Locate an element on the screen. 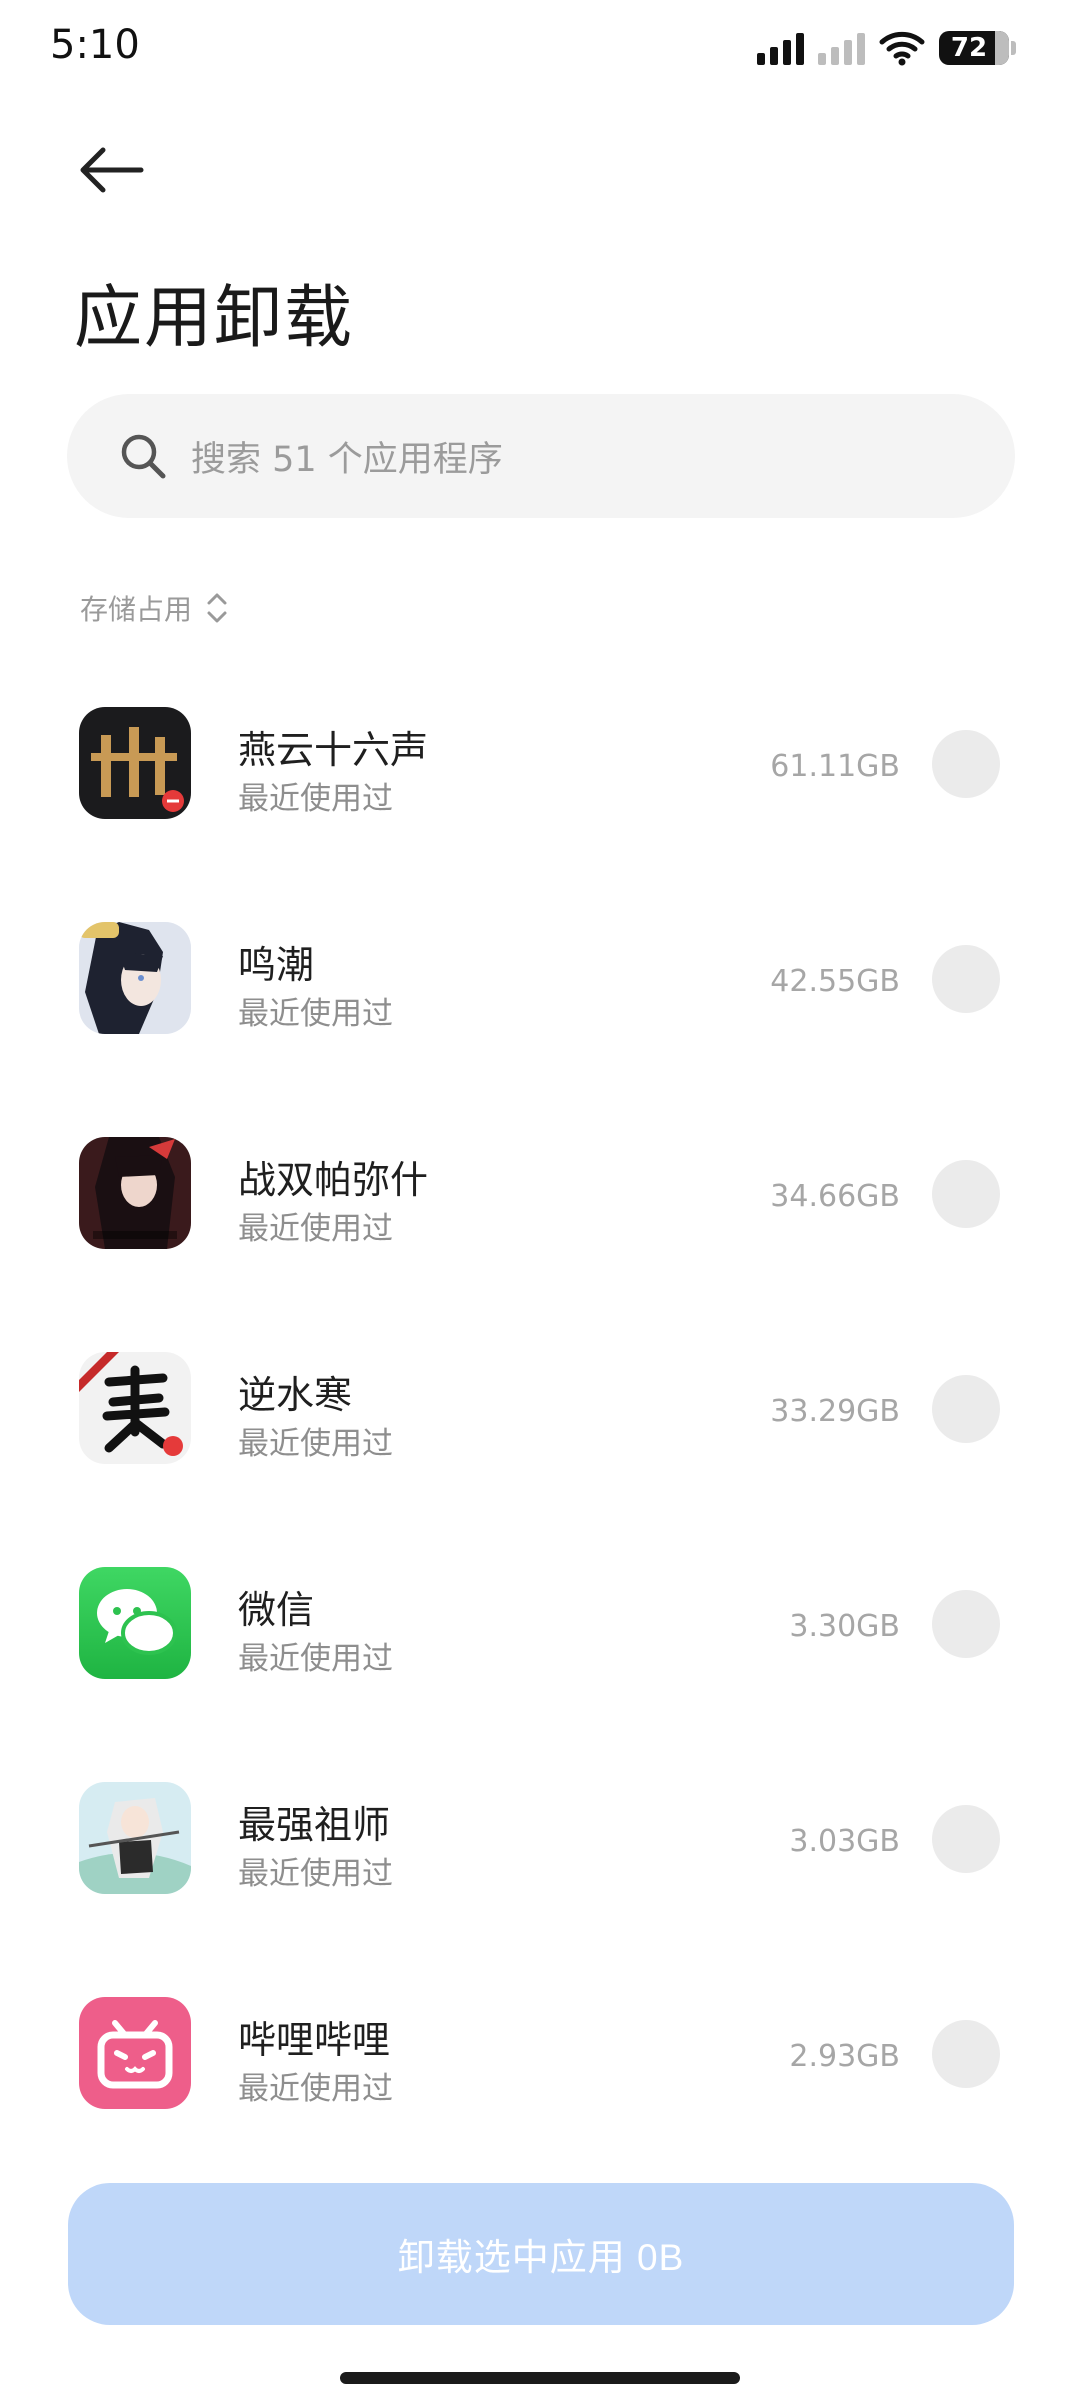  wechat-app-icon is located at coordinates (135, 1623).